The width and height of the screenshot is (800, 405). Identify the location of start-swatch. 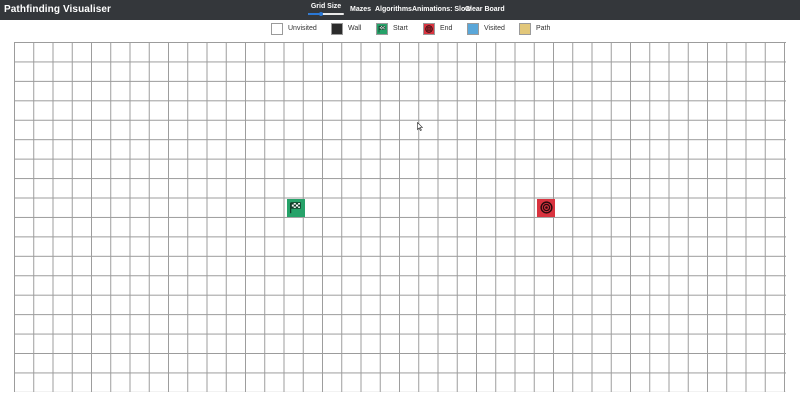
(382, 29).